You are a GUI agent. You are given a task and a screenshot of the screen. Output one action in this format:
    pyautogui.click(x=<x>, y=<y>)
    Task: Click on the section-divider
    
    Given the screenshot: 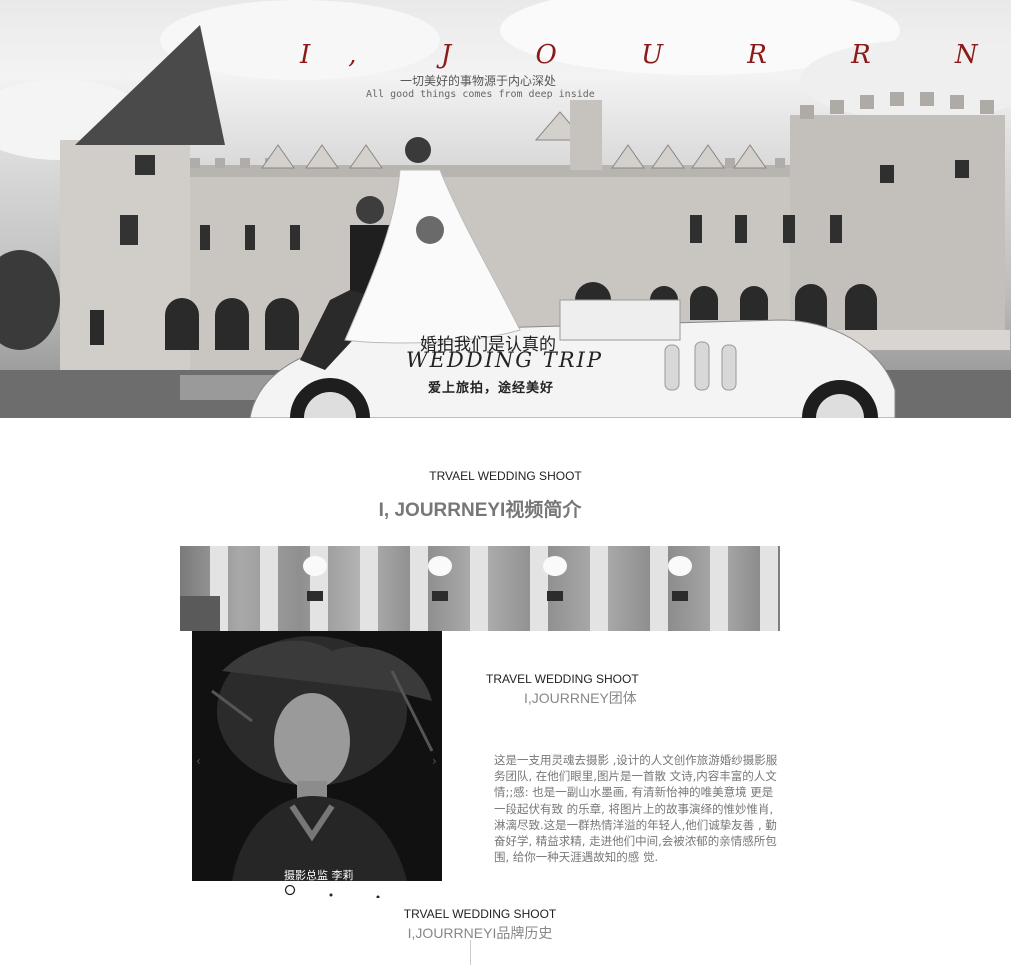 What is the action you would take?
    pyautogui.click(x=470, y=952)
    